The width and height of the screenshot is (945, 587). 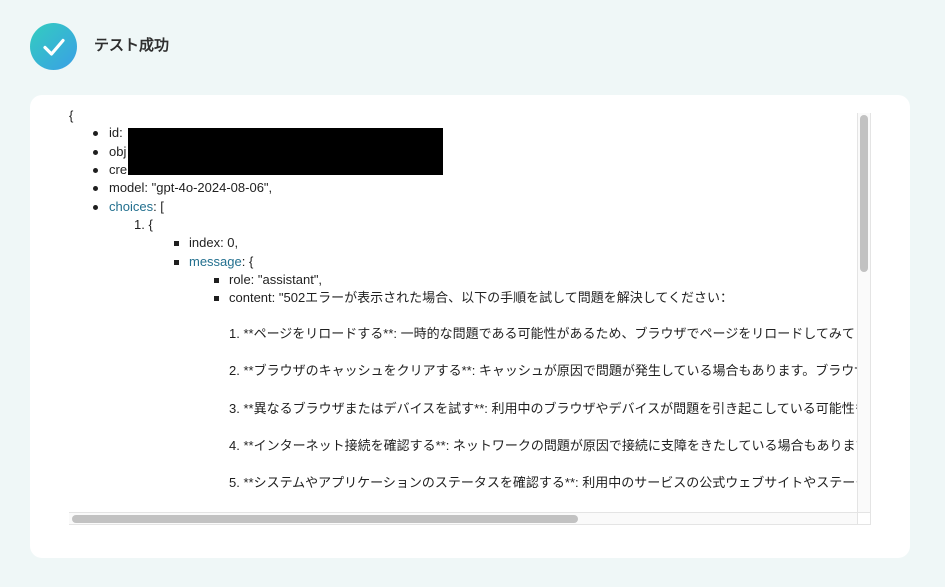 I want to click on id-key: id:, so click(x=116, y=132).